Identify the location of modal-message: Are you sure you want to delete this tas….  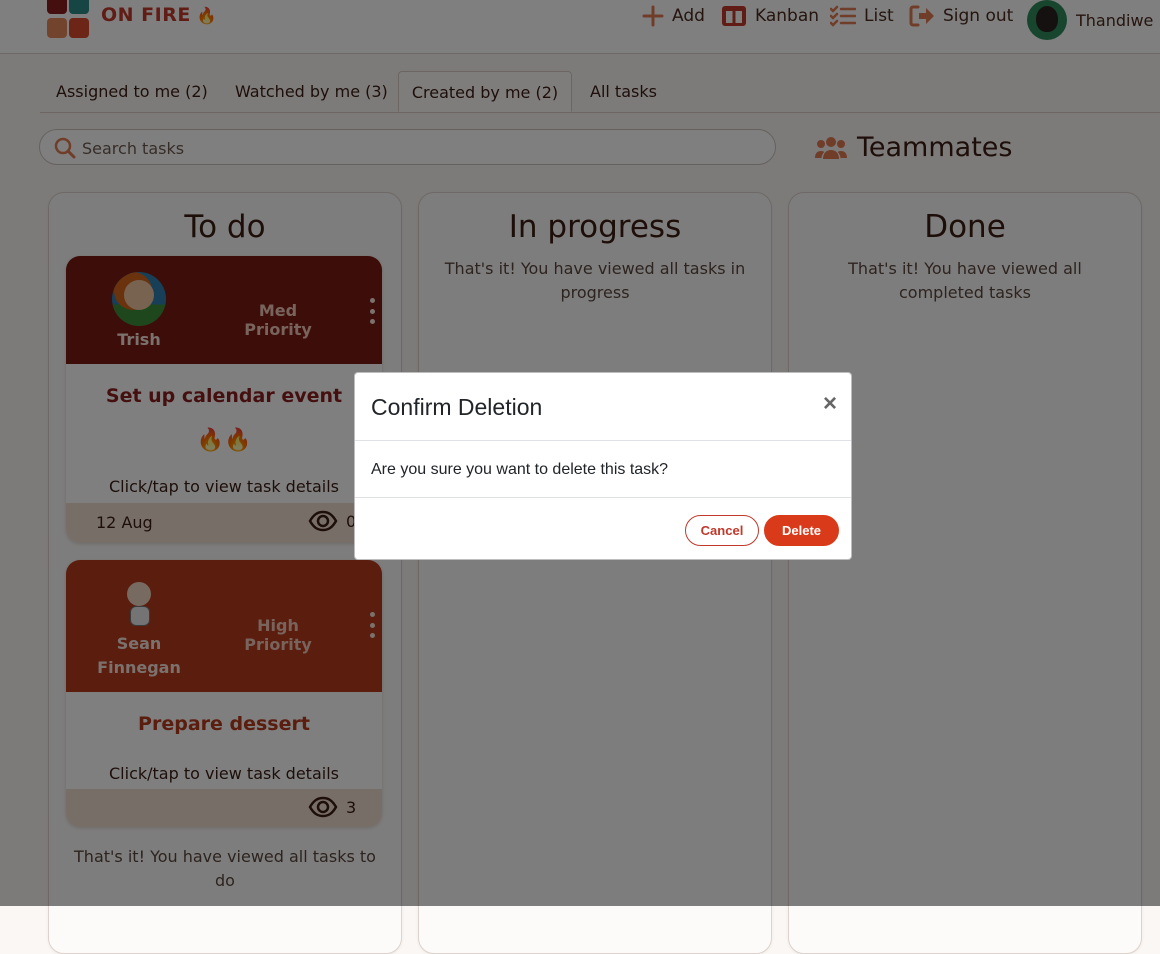
(520, 469).